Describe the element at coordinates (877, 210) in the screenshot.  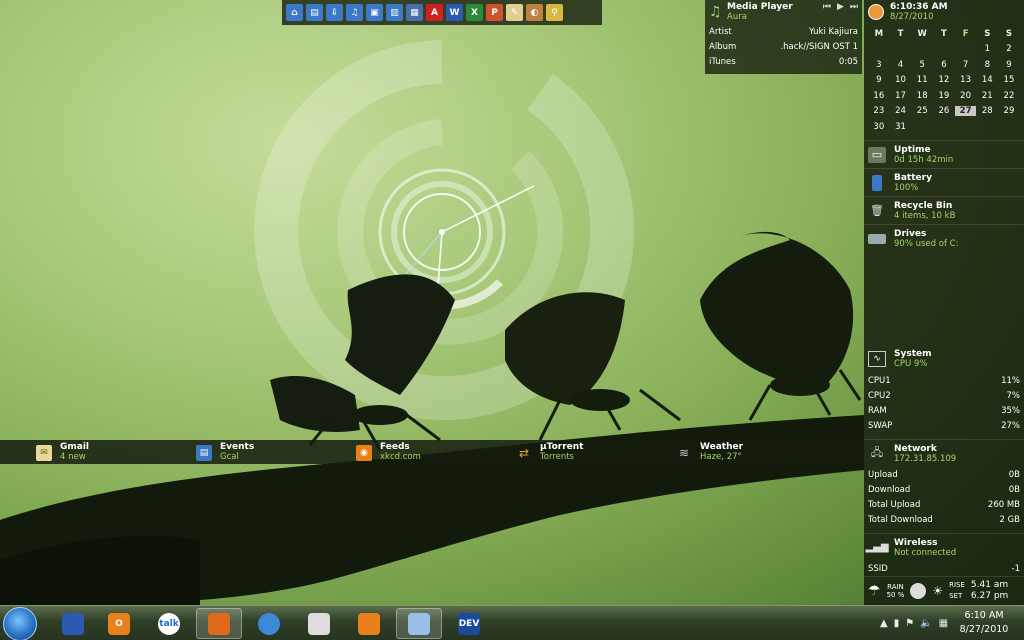
I see `recycle-bin-icon: 🗑` at that location.